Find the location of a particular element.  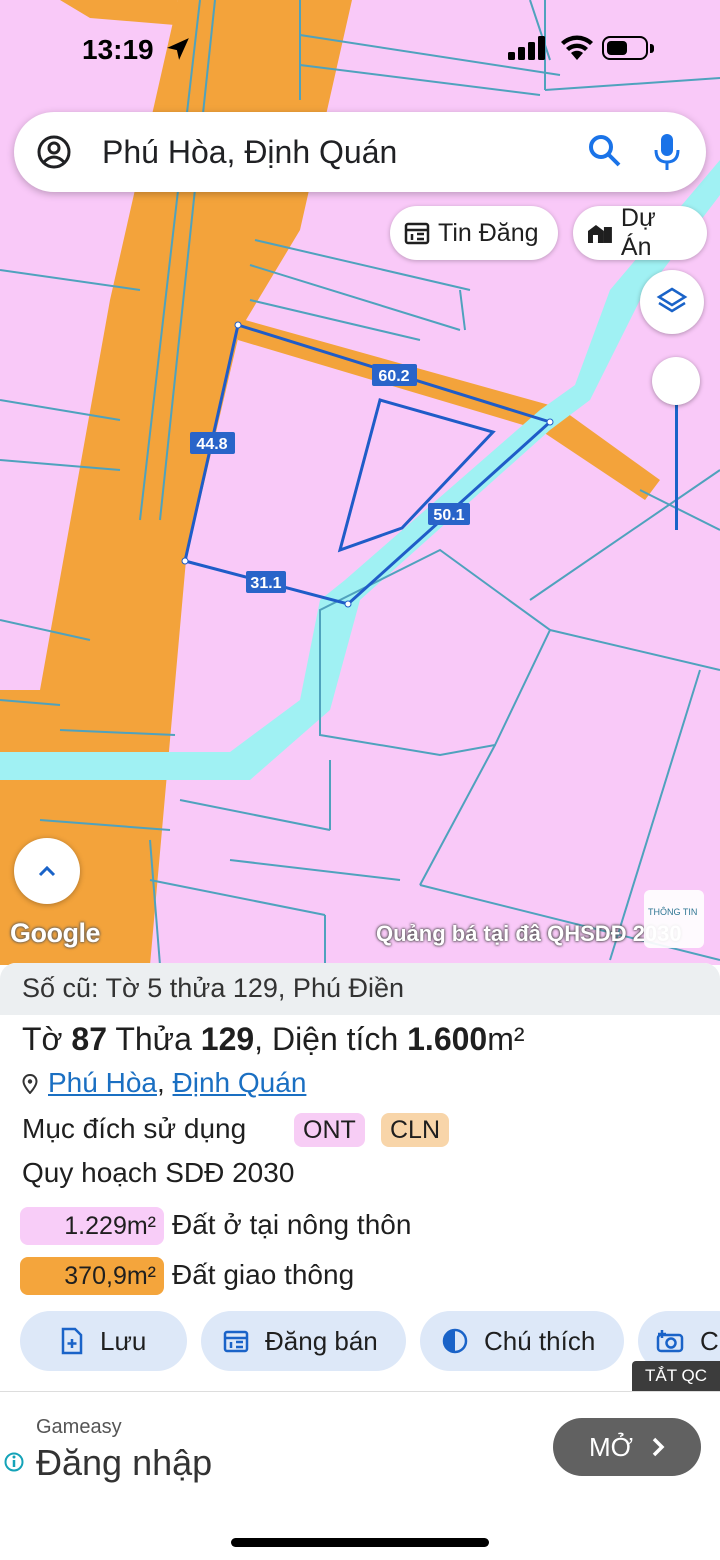

area-transport-desc: Đất giao thông is located at coordinates (263, 1274).